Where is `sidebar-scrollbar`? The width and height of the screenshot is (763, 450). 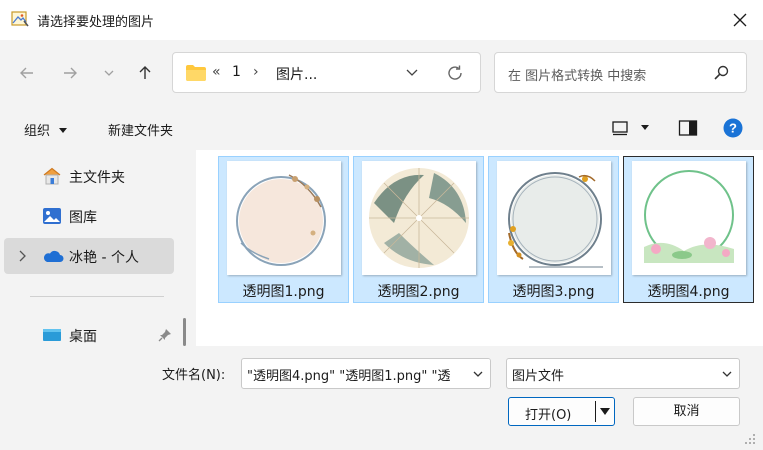
sidebar-scrollbar is located at coordinates (184, 332).